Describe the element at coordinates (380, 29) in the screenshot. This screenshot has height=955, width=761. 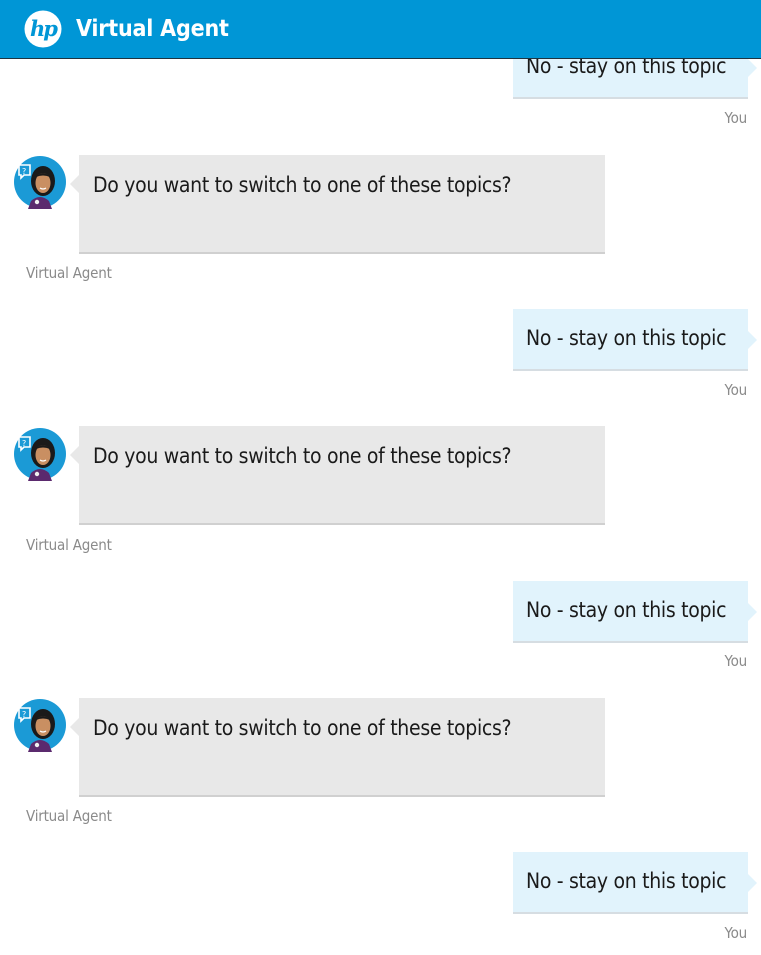
I see `chat-header: hp Virtual Agent` at that location.